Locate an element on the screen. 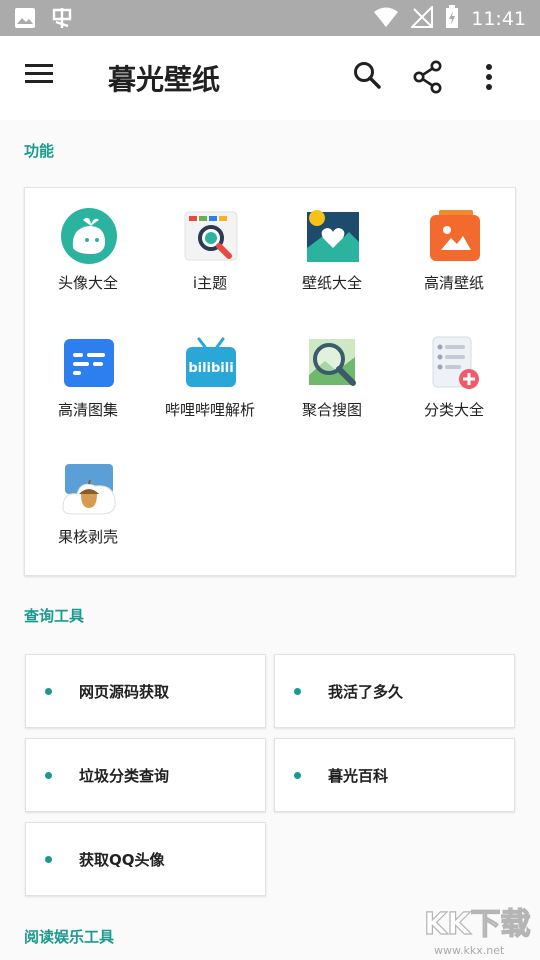 Image resolution: width=540 pixels, height=960 pixels. image-search-icon is located at coordinates (333, 363).